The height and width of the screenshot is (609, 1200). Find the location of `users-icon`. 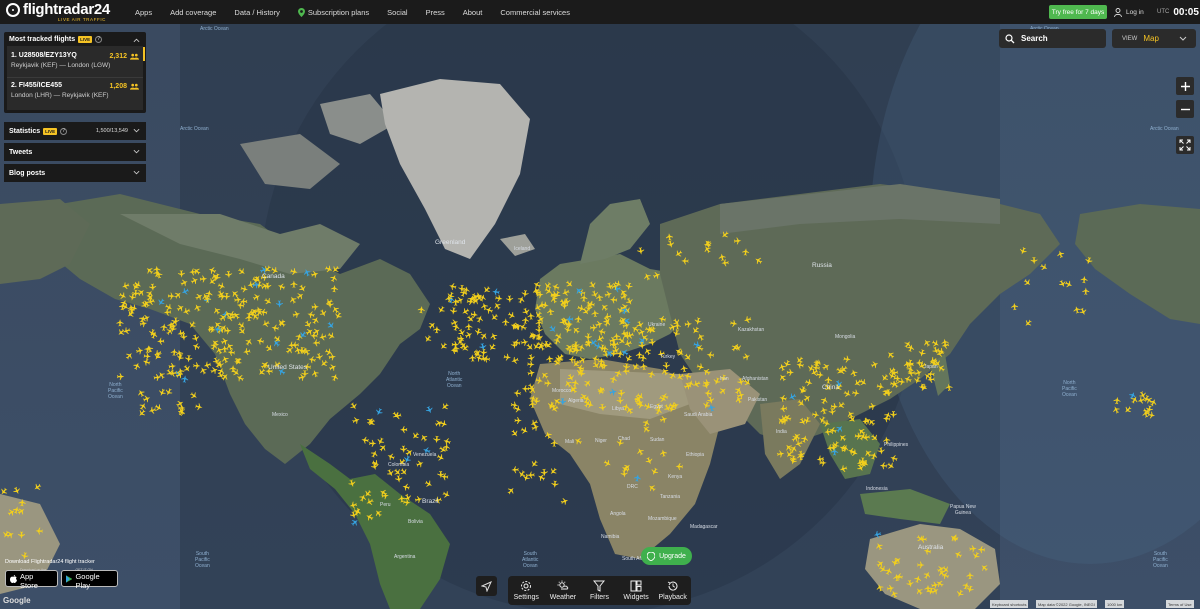

users-icon is located at coordinates (134, 56).